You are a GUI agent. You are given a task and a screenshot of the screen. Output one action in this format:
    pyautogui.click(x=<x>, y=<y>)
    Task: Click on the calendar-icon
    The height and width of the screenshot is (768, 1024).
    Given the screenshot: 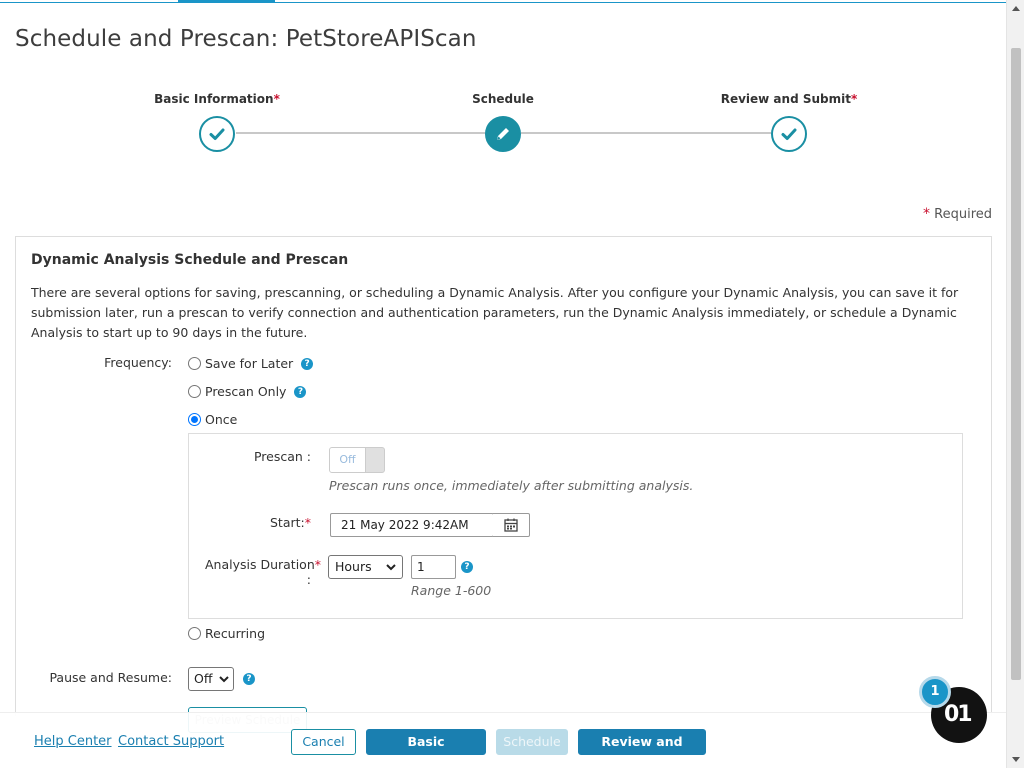 What is the action you would take?
    pyautogui.click(x=511, y=525)
    